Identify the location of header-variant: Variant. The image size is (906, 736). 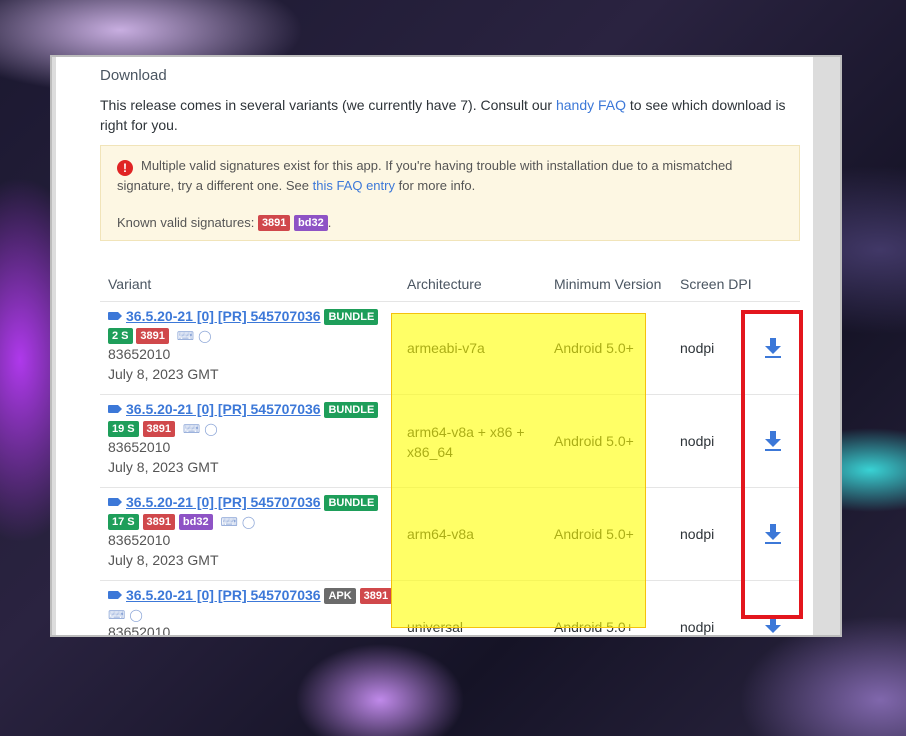
(130, 284).